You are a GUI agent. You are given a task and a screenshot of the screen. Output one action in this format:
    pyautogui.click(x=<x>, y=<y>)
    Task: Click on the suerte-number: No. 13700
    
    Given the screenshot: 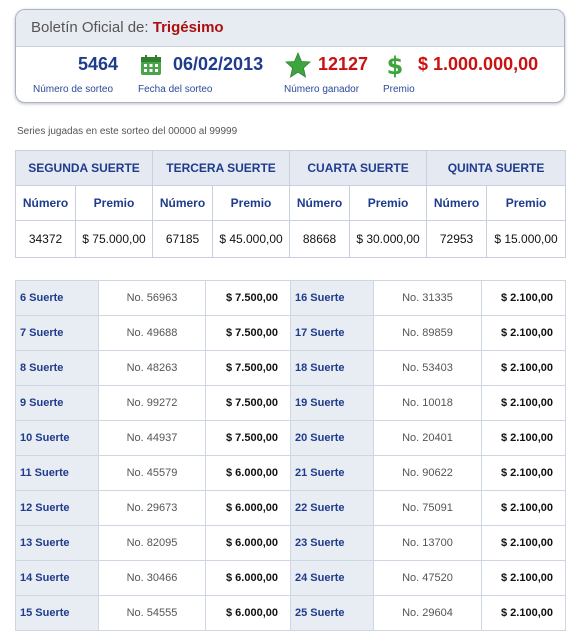 What is the action you would take?
    pyautogui.click(x=427, y=543)
    